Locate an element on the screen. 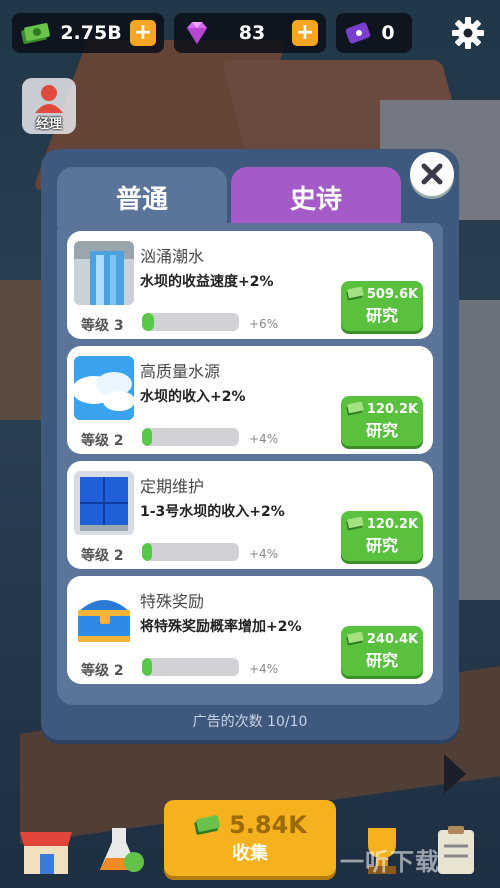 This screenshot has height=888, width=500. research-cost: 509.6K is located at coordinates (392, 294).